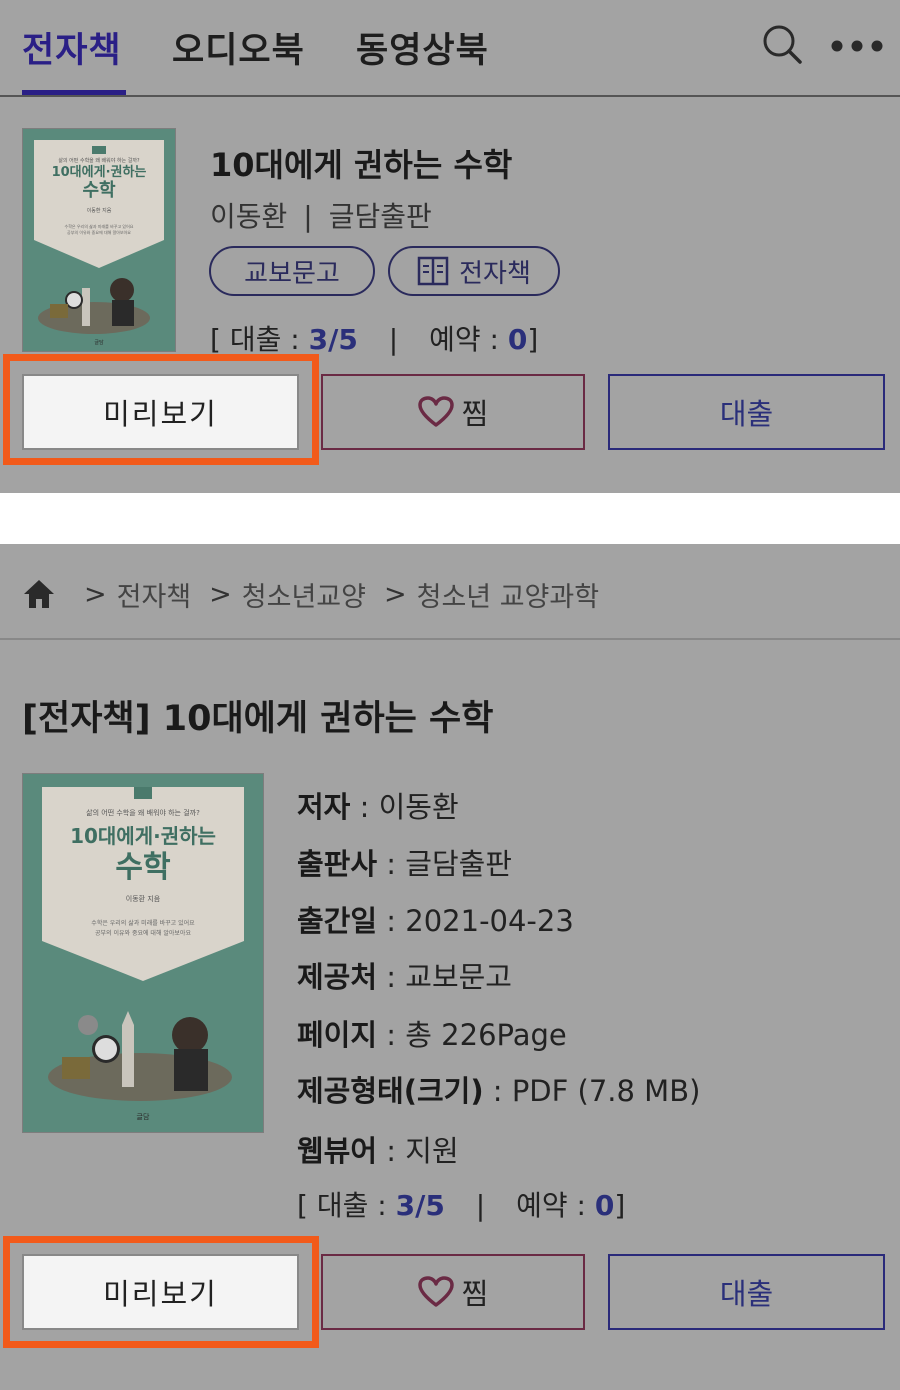 This screenshot has width=900, height=1390. I want to click on page-title: [전자책] 10대에게 권하는 수학, so click(258, 719).